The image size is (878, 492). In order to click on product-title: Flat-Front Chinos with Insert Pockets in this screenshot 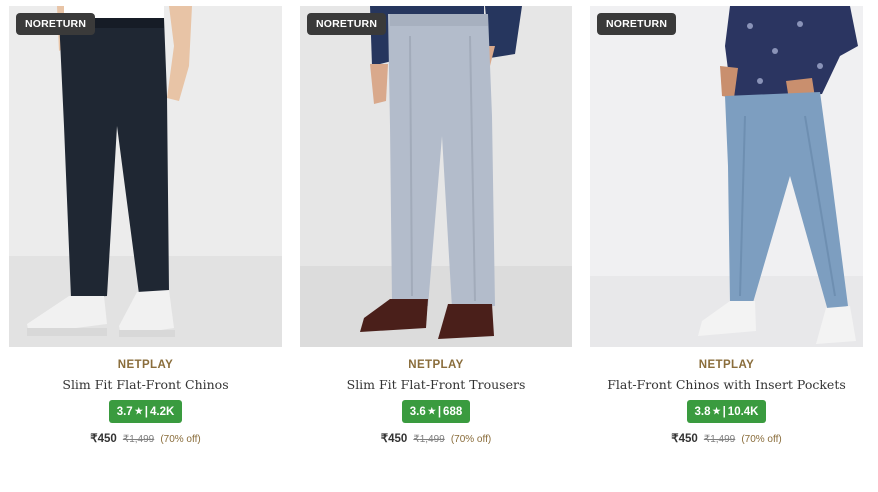, I will do `click(726, 385)`.